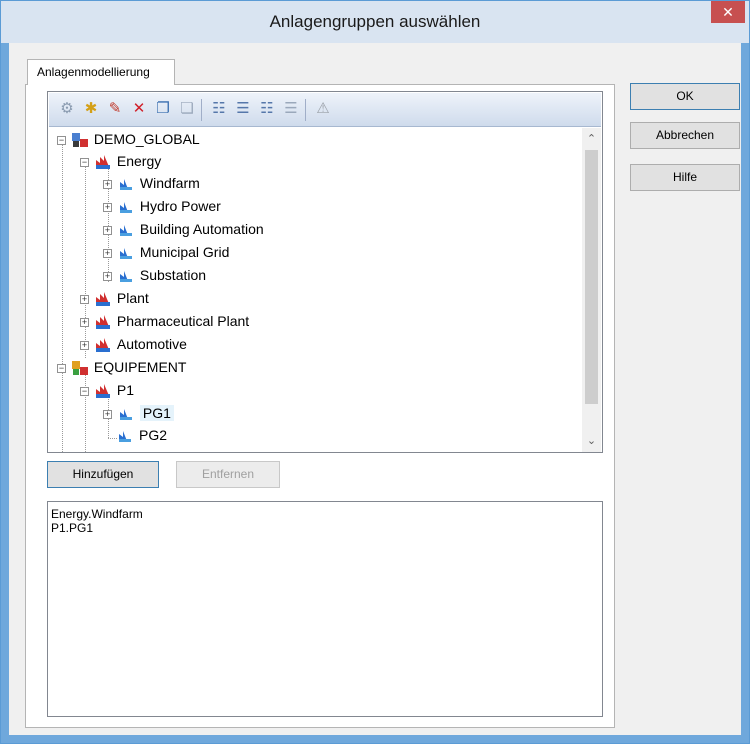 Image resolution: width=750 pixels, height=744 pixels. I want to click on tree-node-pg1: + PG1, so click(138, 413).